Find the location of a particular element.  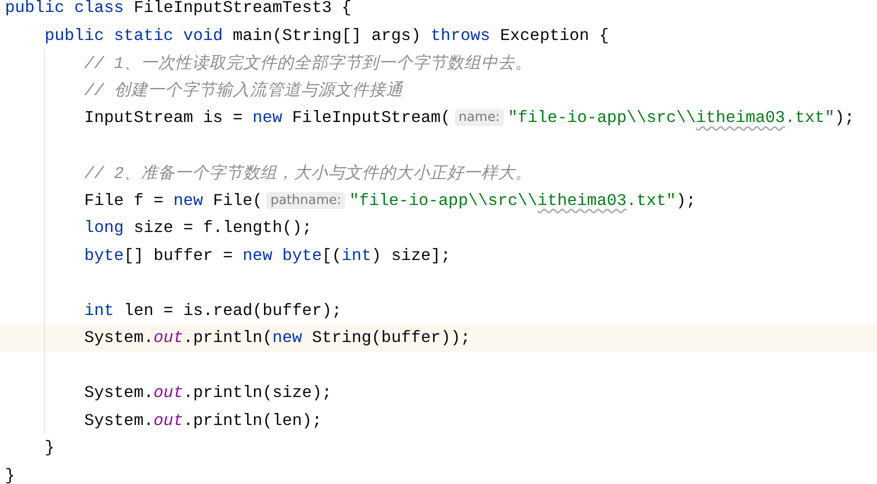

code-text: public class FileInputStreamTest3 { is located at coordinates (178, 9).